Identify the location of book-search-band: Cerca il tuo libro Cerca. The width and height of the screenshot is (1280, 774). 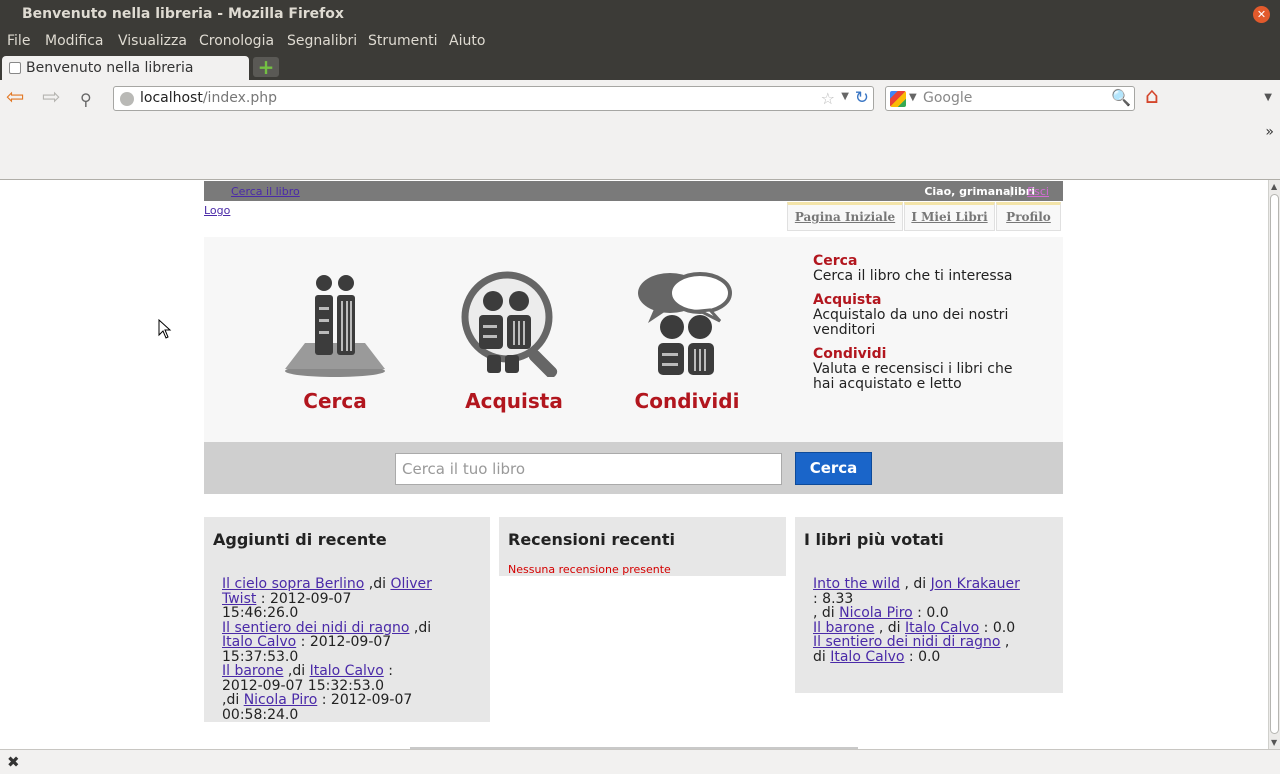
(633, 468).